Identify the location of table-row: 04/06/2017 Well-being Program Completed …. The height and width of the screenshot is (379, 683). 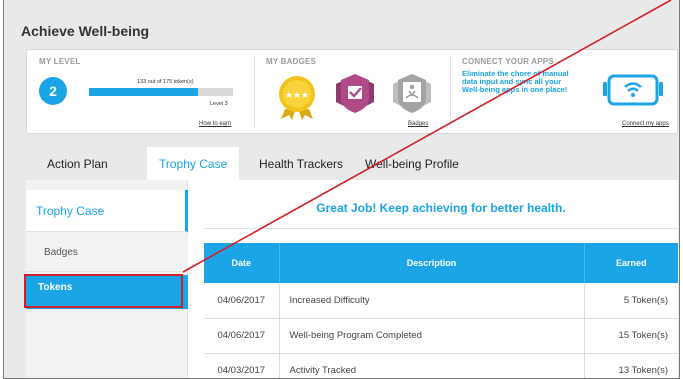
(441, 336).